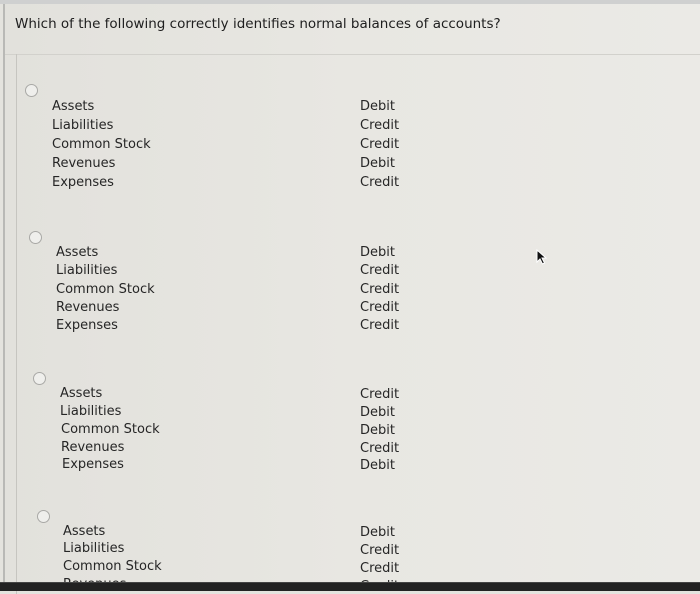 This screenshot has height=594, width=700. I want to click on left-rail-divider, so click(16, 324).